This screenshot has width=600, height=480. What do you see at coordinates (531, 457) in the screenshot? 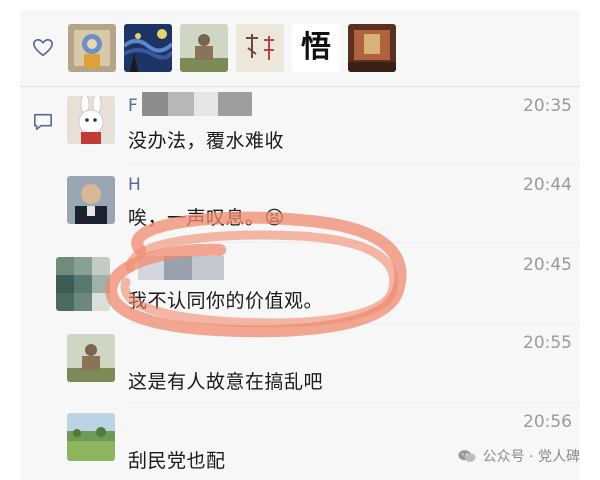
I see `watermark-text: 公众号 · 党人碑` at bounding box center [531, 457].